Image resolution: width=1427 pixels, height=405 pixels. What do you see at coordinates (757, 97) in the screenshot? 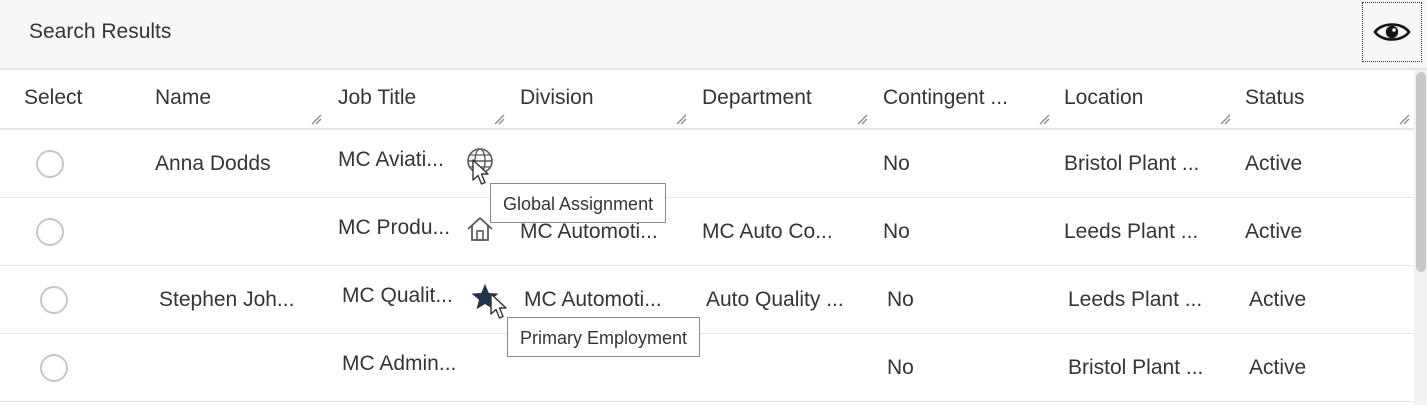
I see `column-header-label: Department` at bounding box center [757, 97].